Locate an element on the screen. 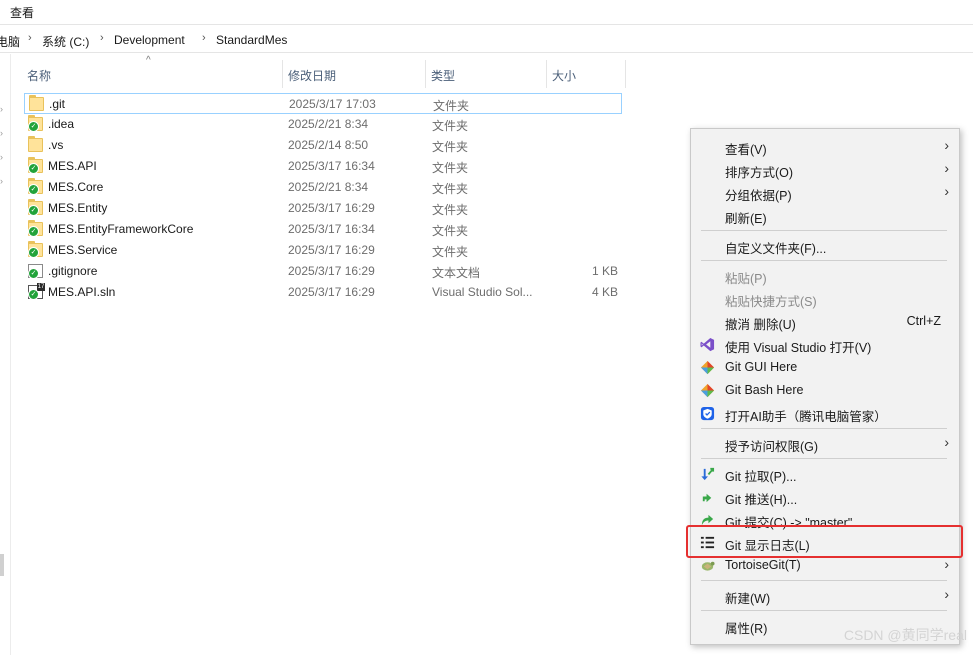  file-name: .gitignore is located at coordinates (73, 271).